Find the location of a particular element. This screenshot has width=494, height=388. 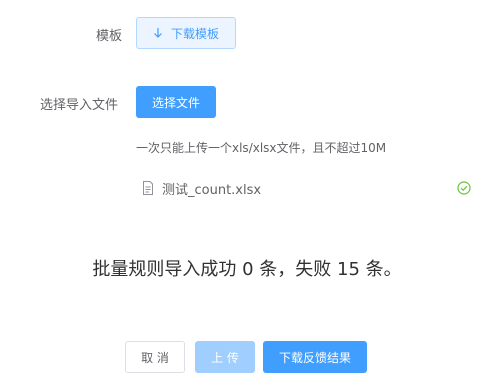

download-feedback-button: 下载反馈结果 is located at coordinates (315, 357).